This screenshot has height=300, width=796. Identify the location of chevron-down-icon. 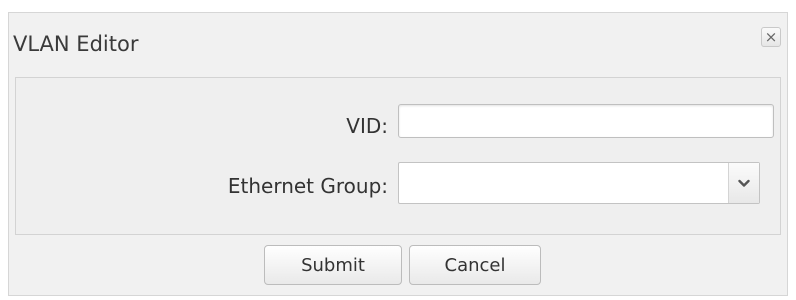
(744, 183).